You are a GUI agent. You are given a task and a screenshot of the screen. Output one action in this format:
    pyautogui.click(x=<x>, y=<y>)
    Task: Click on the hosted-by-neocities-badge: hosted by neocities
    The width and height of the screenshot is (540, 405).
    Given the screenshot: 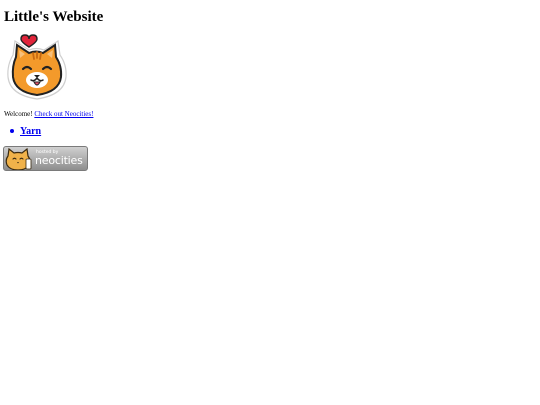 What is the action you would take?
    pyautogui.click(x=45, y=158)
    